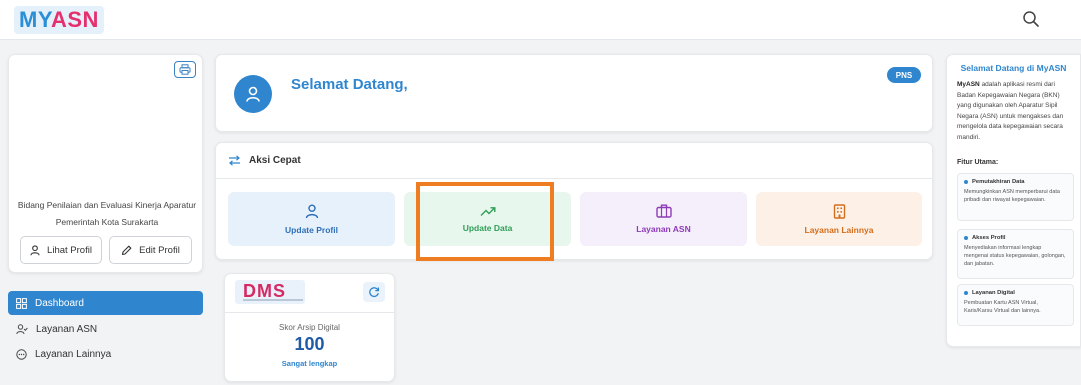 This screenshot has height=385, width=1081. I want to click on top-bar: MYASN, so click(540, 20).